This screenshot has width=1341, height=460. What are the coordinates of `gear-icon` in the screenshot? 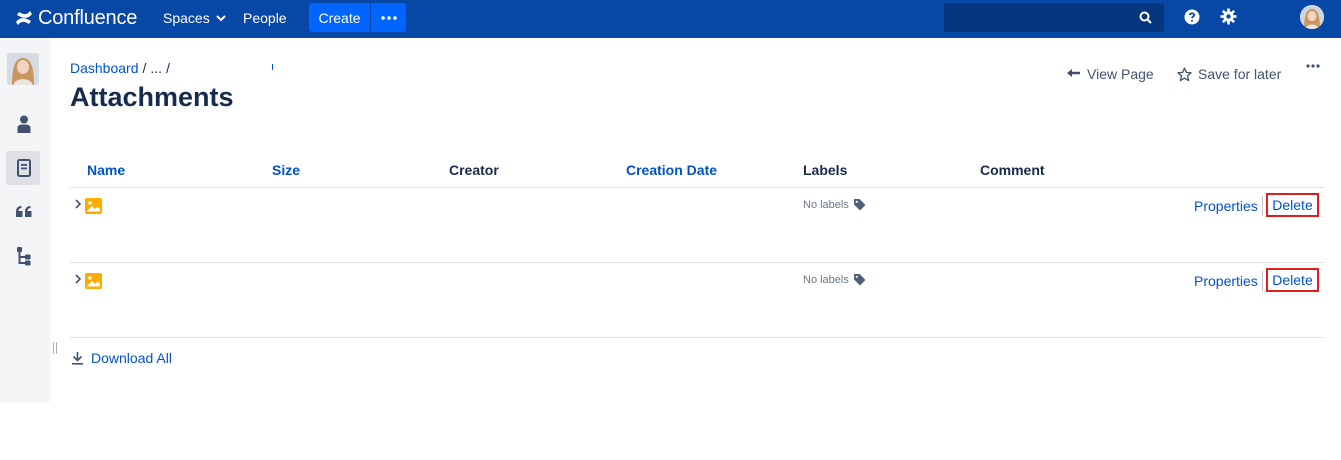 It's located at (1228, 16).